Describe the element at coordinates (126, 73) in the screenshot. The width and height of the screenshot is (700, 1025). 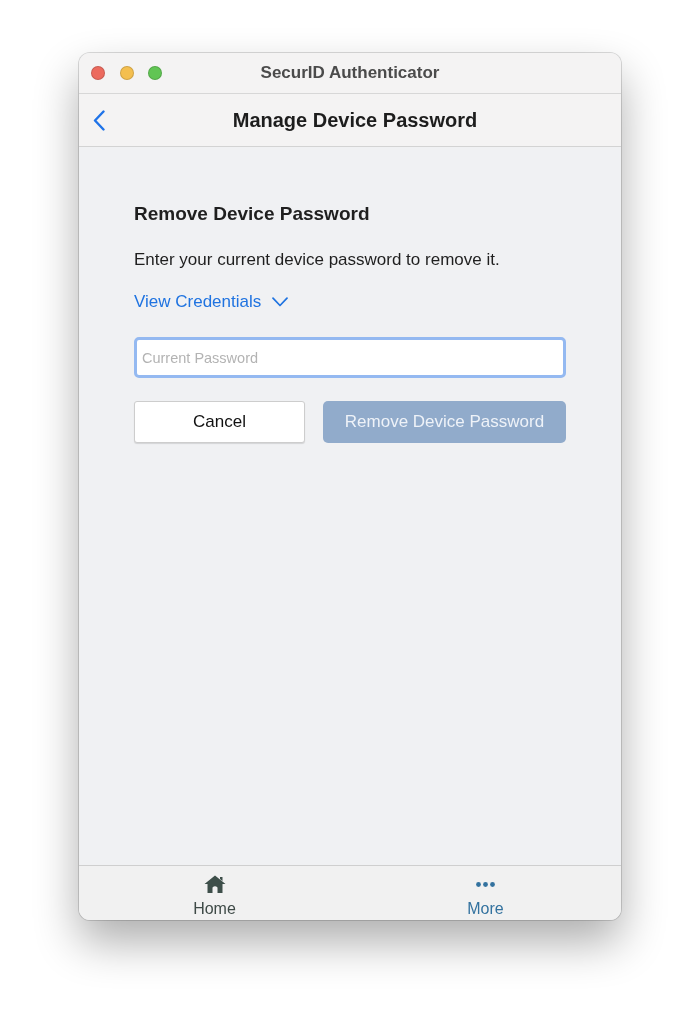
I see `minimize-button` at that location.